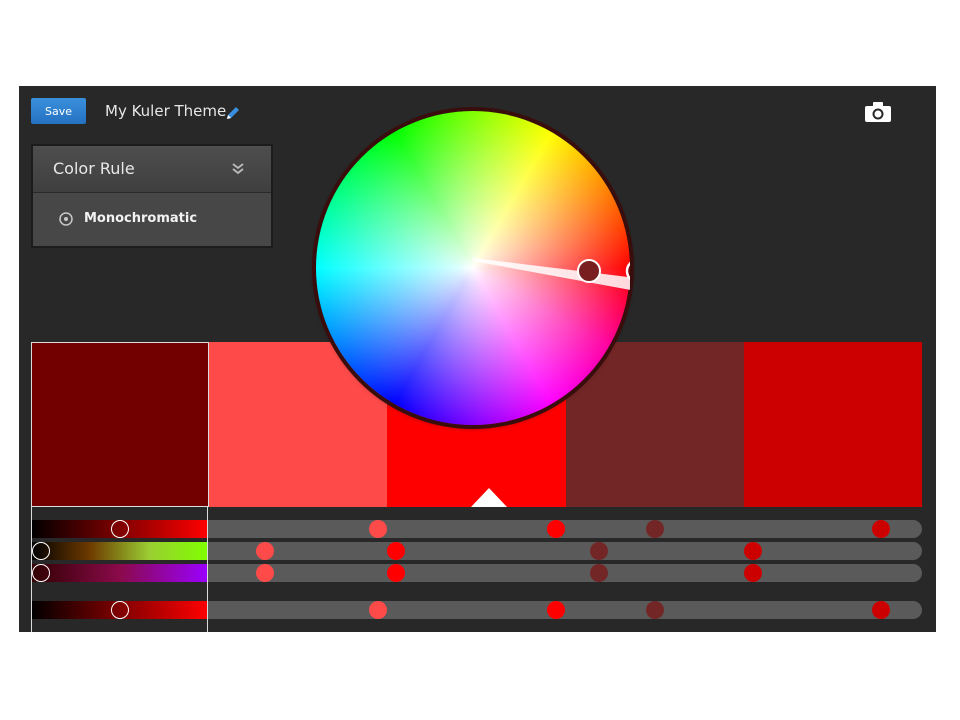 The height and width of the screenshot is (720, 960). I want to click on rule-option-monochromatic: Monochromatic, so click(152, 219).